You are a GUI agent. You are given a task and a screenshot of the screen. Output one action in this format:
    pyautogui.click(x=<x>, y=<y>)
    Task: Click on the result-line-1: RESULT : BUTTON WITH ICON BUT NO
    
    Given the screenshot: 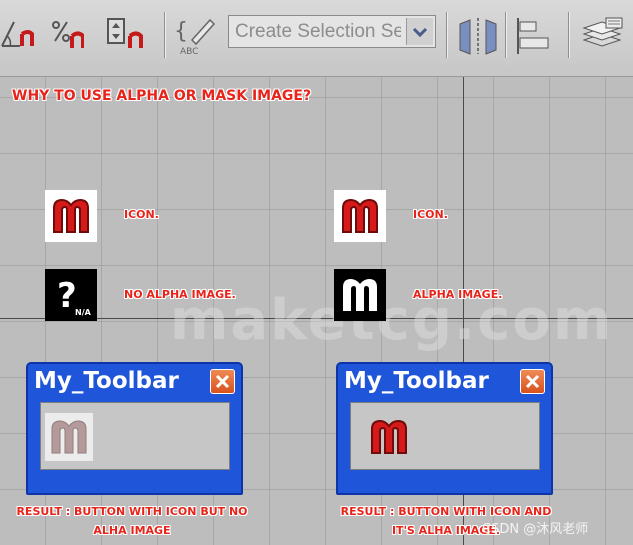 What is the action you would take?
    pyautogui.click(x=132, y=511)
    